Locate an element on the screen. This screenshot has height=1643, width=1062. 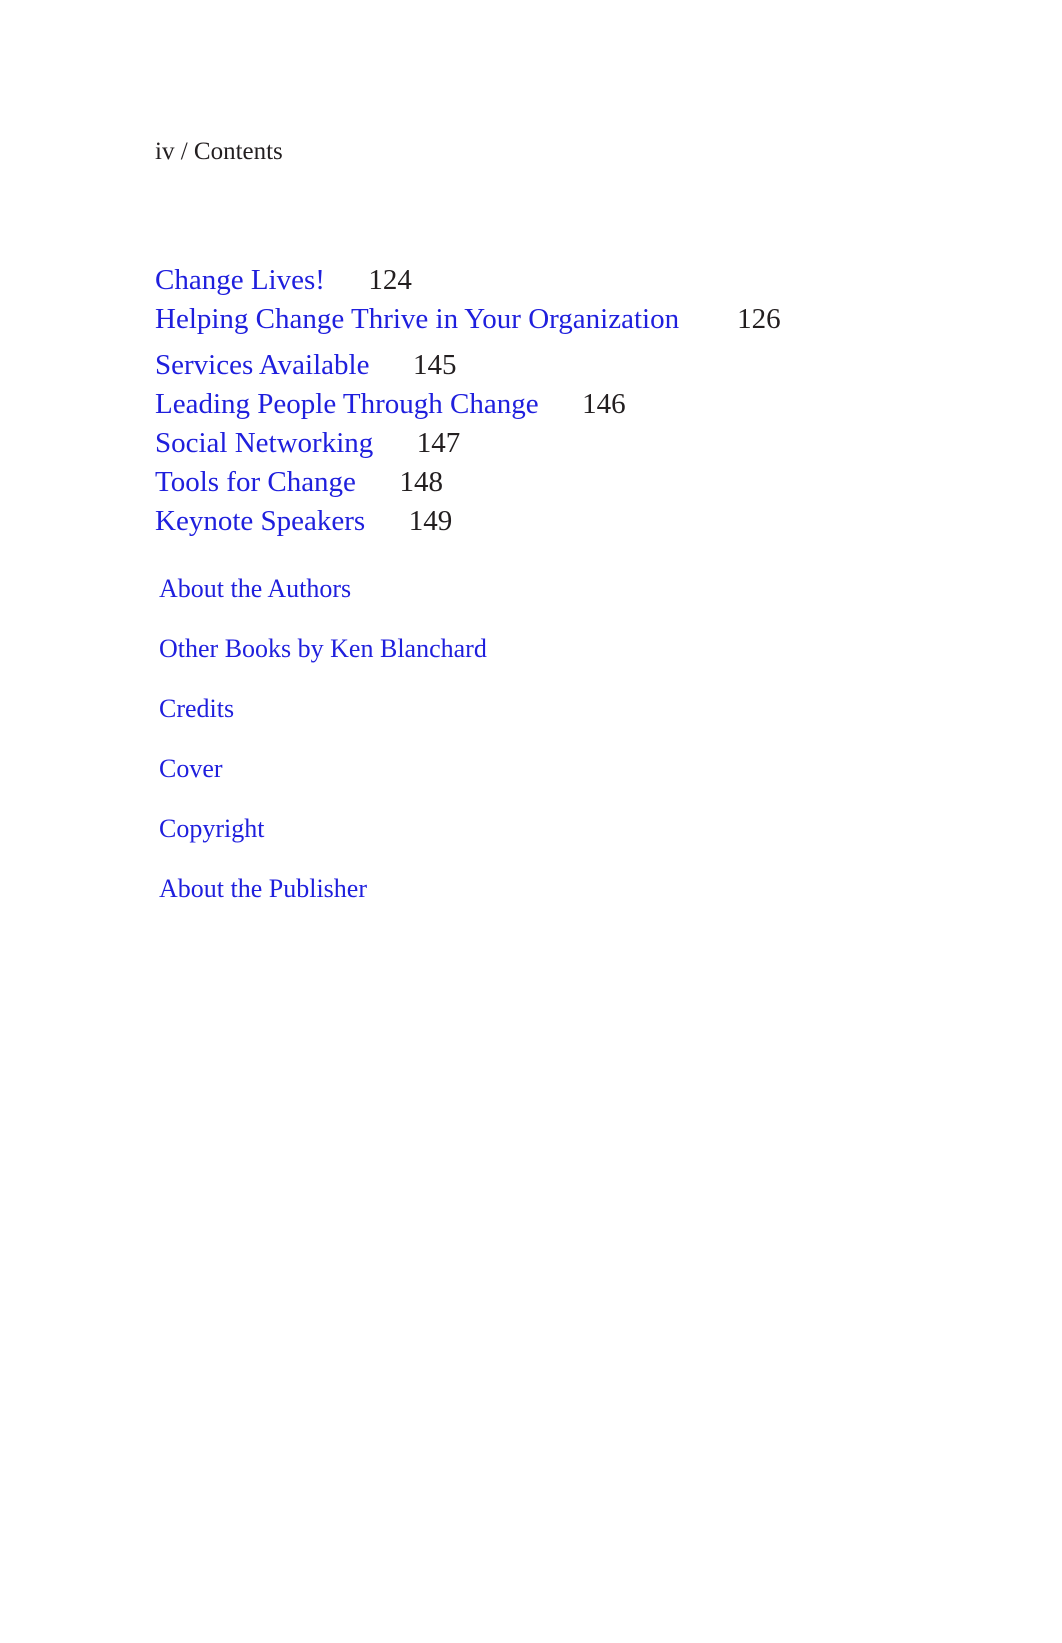
toc-entry-title: Keynote Speakers is located at coordinates (260, 521).